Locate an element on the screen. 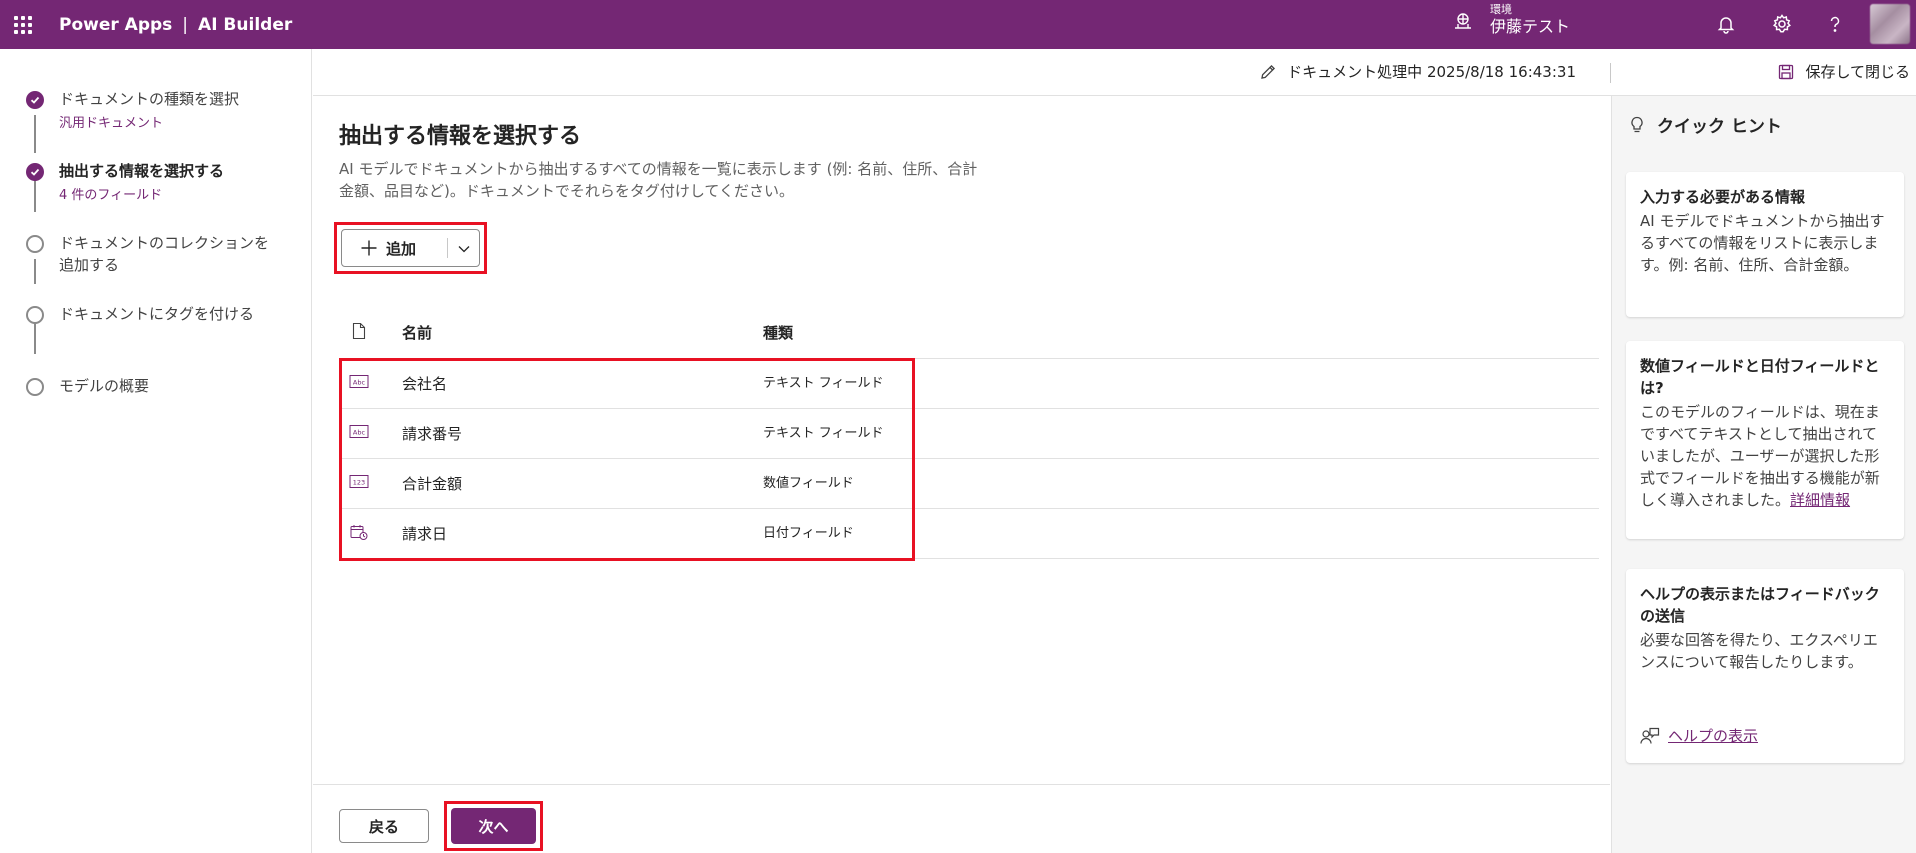  notifications-button is located at coordinates (1726, 24).